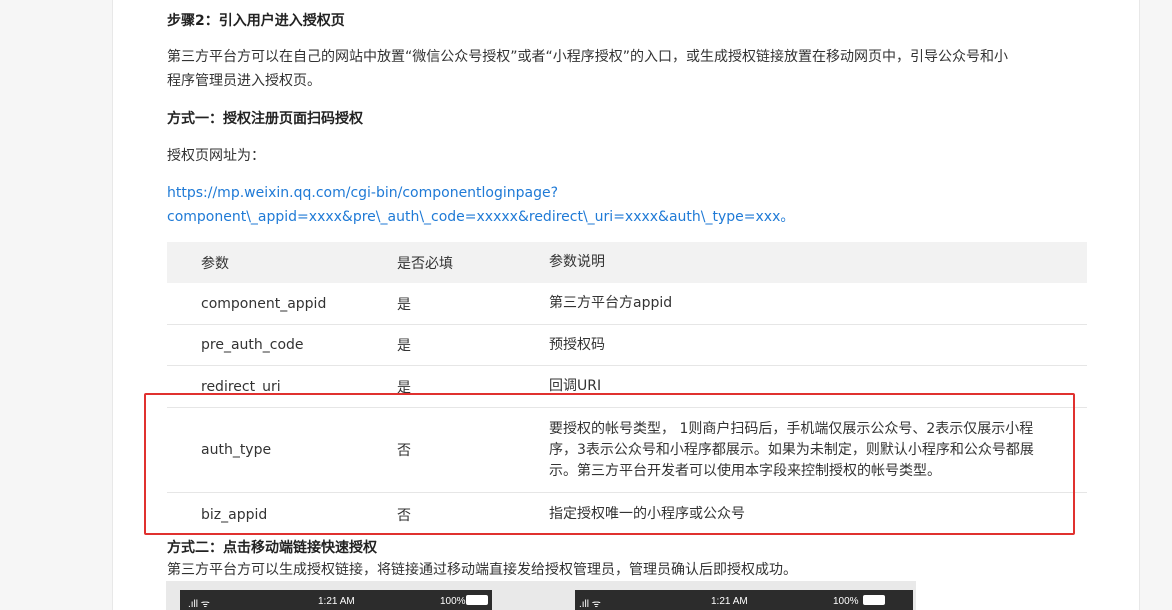 The height and width of the screenshot is (610, 1172). What do you see at coordinates (264, 303) in the screenshot?
I see `param-name: component_appid` at bounding box center [264, 303].